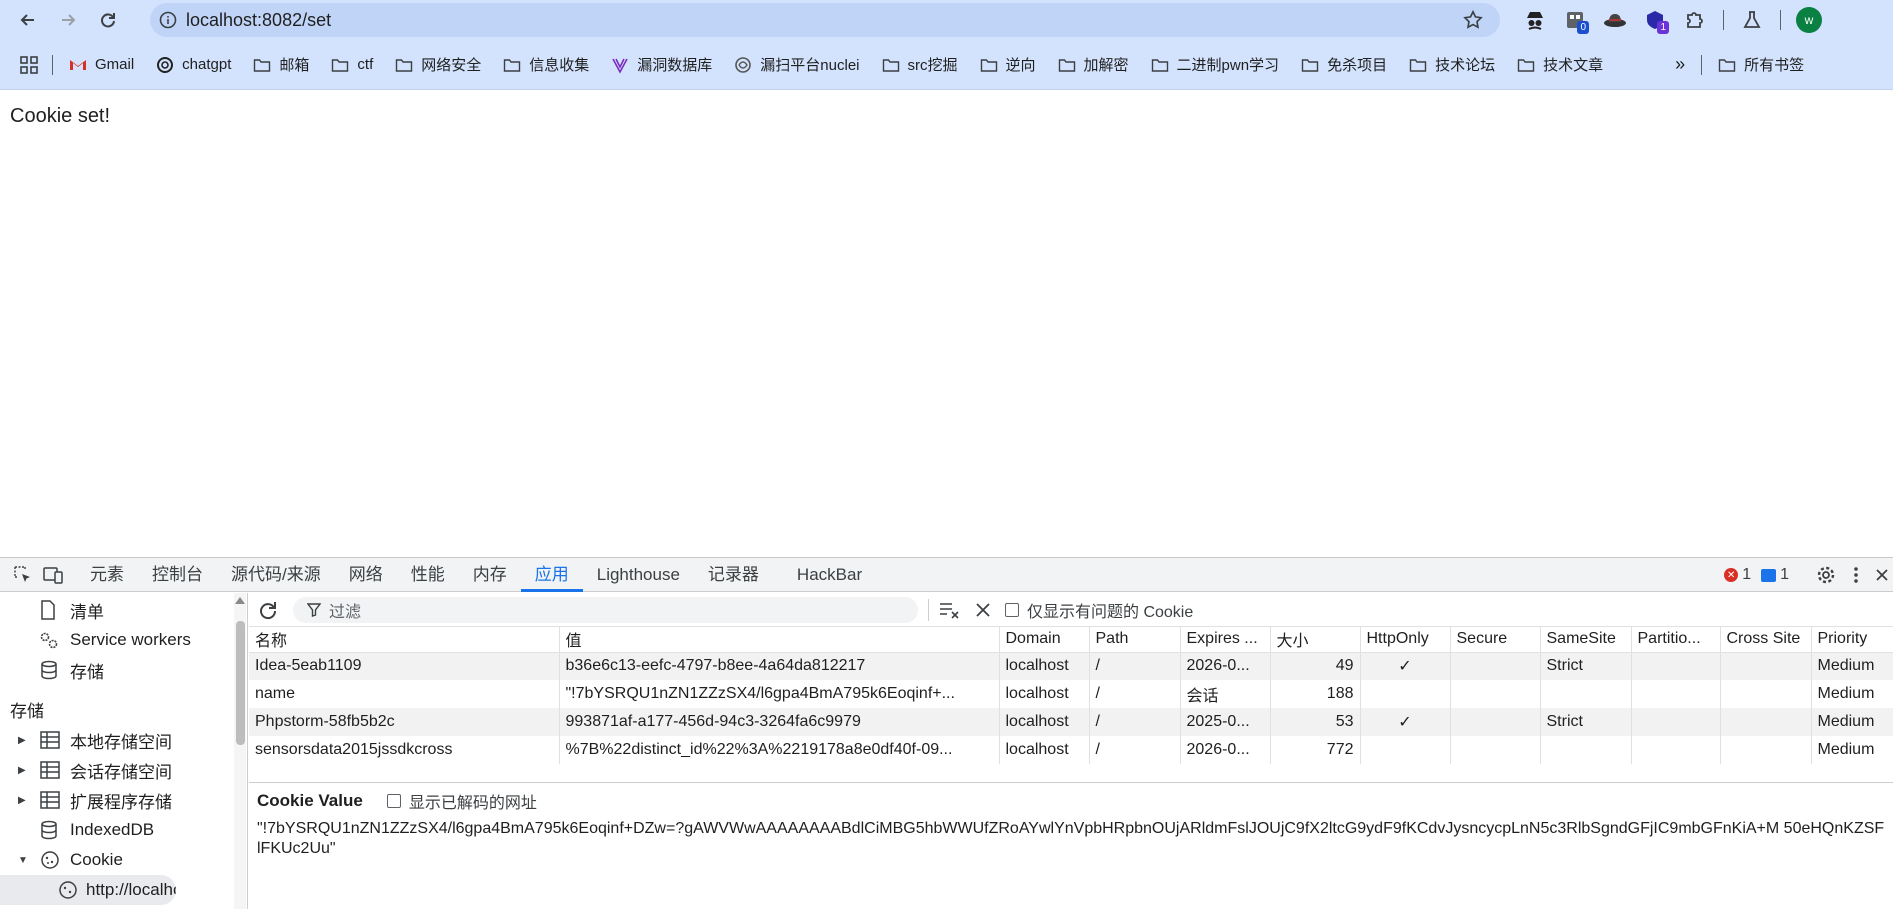 The image size is (1893, 909). I want to click on only-issues-toggle: 仅显示有问题的 Cookie, so click(1099, 610).